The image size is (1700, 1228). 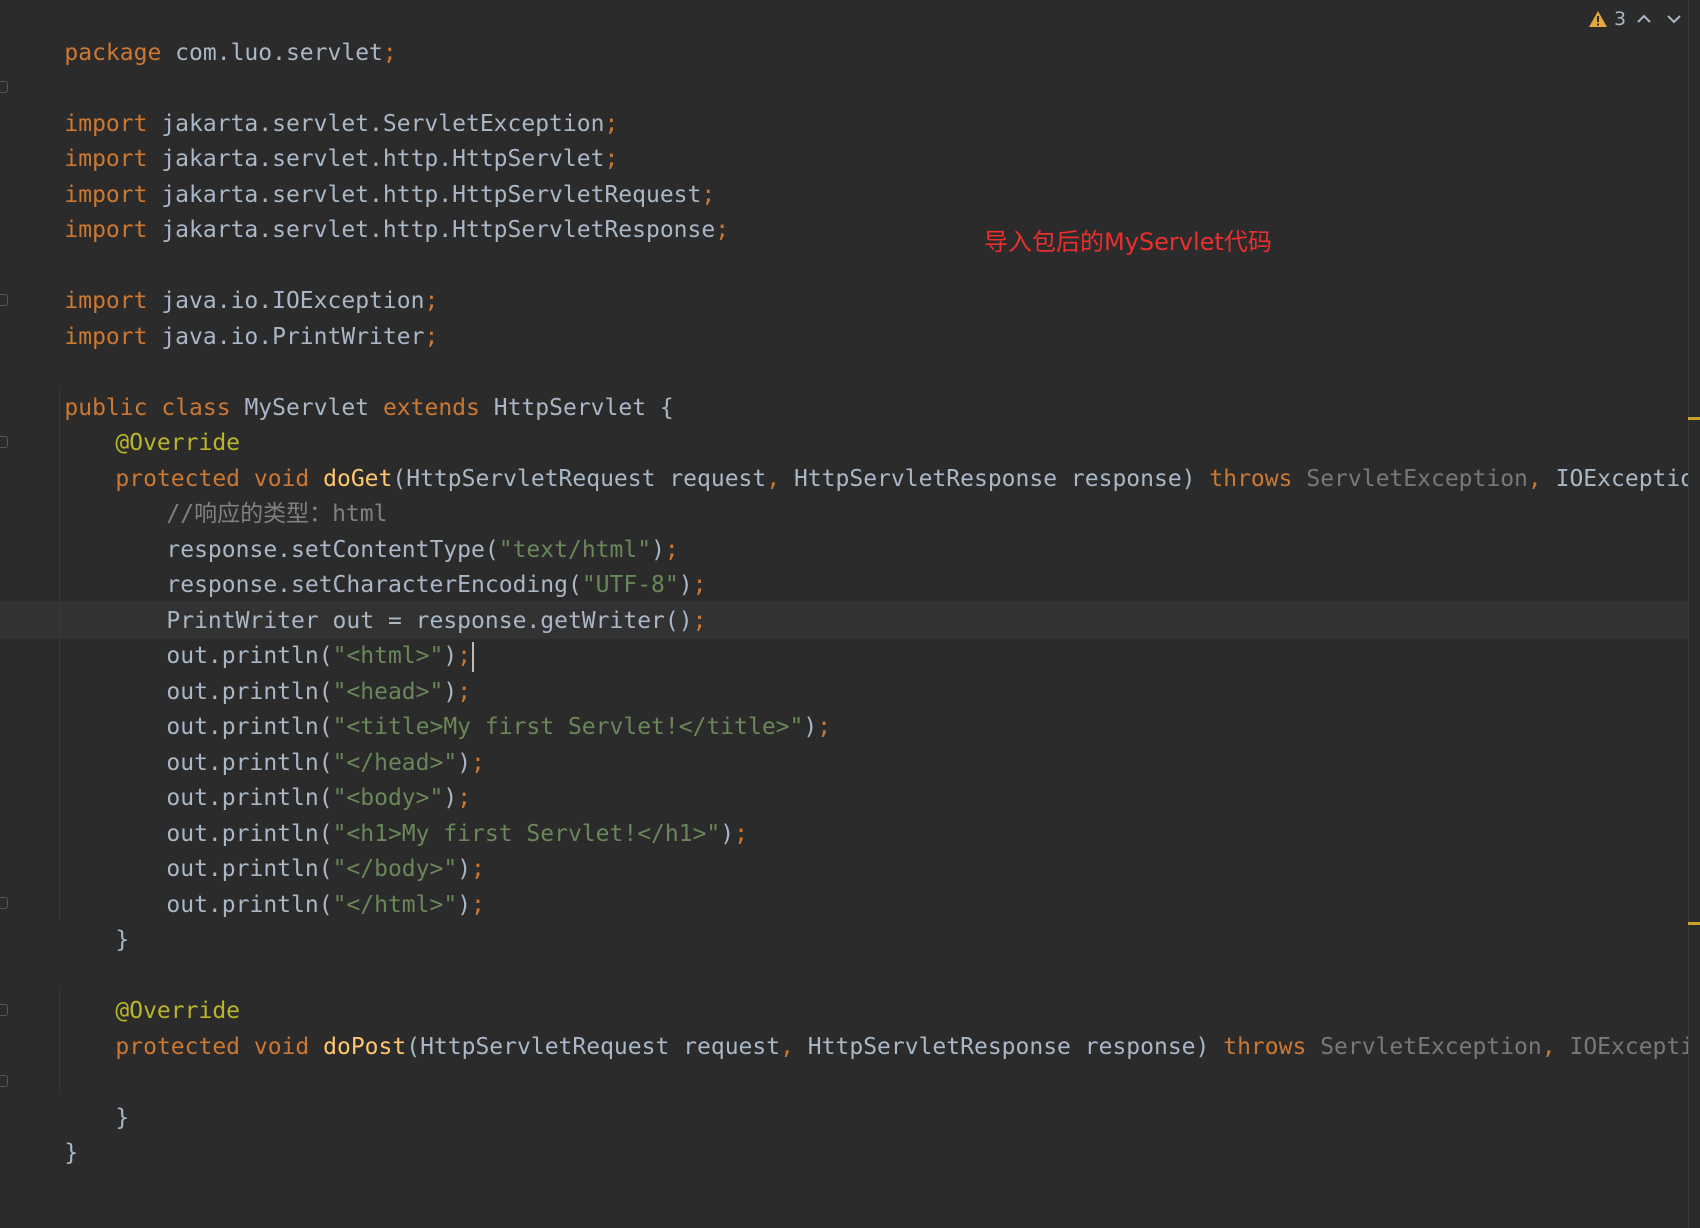 I want to click on package-name: com.luo.servlet, so click(x=272, y=53).